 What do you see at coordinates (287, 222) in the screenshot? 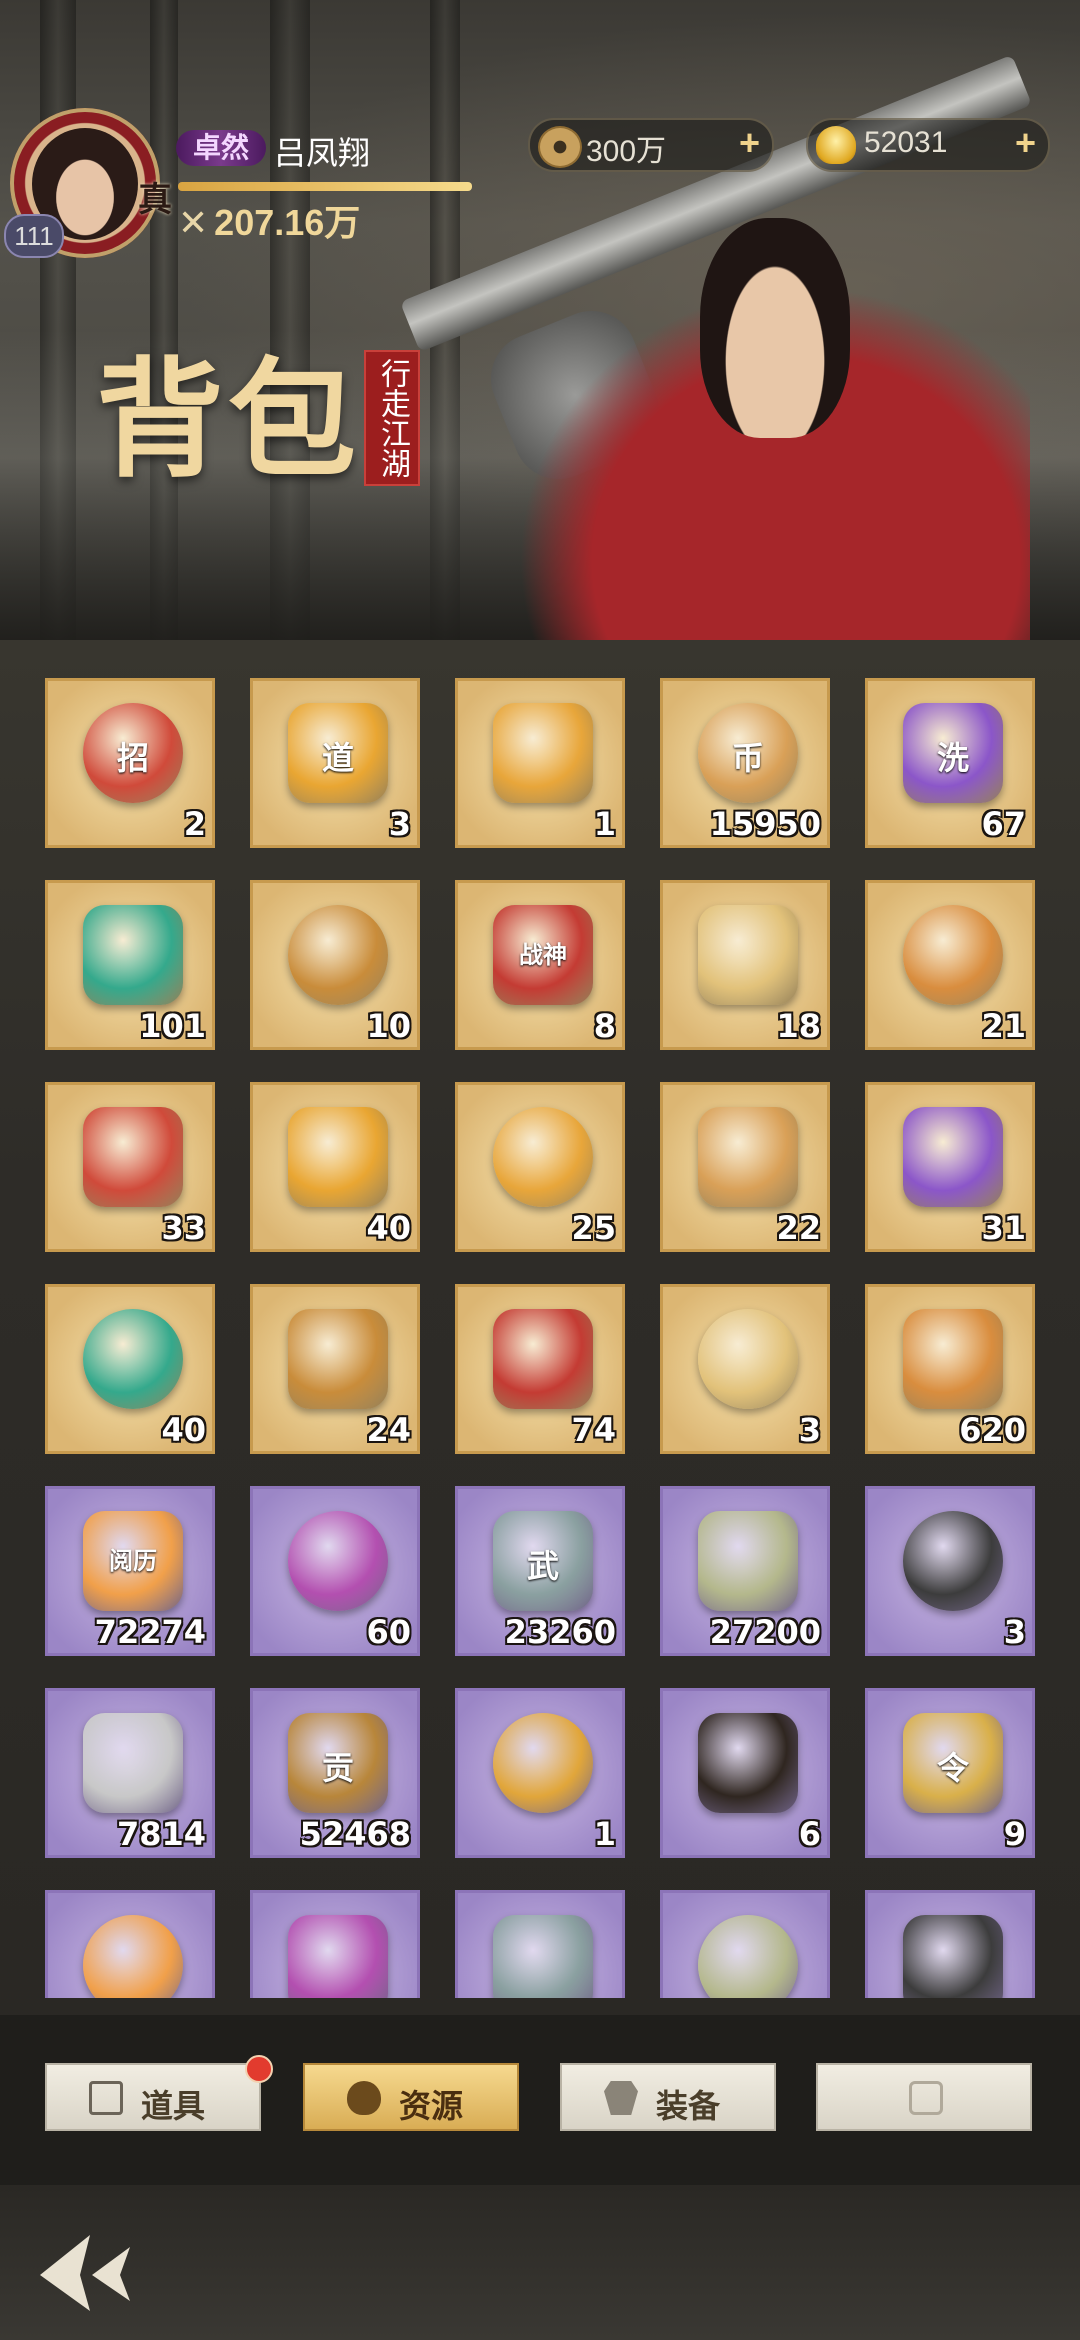
I see `combat-power-value: 207.16万` at bounding box center [287, 222].